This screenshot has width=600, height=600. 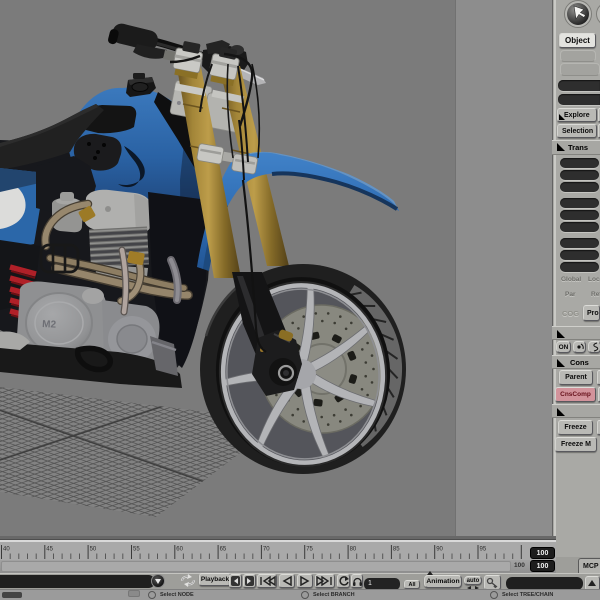 What do you see at coordinates (309, 550) in the screenshot?
I see `svg-text: 75` at bounding box center [309, 550].